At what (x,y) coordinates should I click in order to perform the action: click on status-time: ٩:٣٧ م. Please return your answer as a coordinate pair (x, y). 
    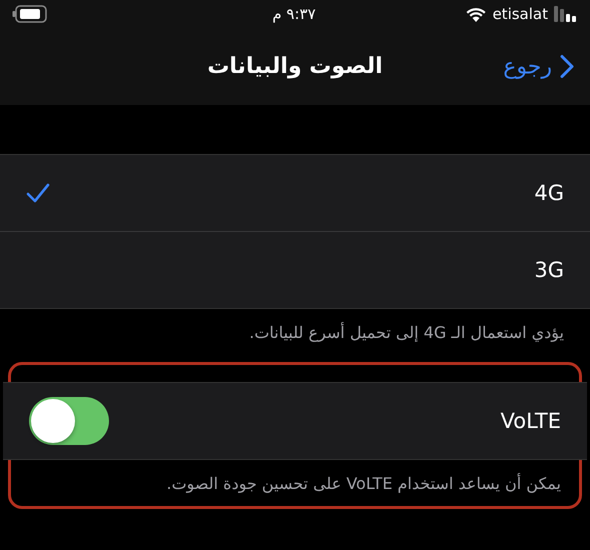
    Looking at the image, I should click on (294, 14).